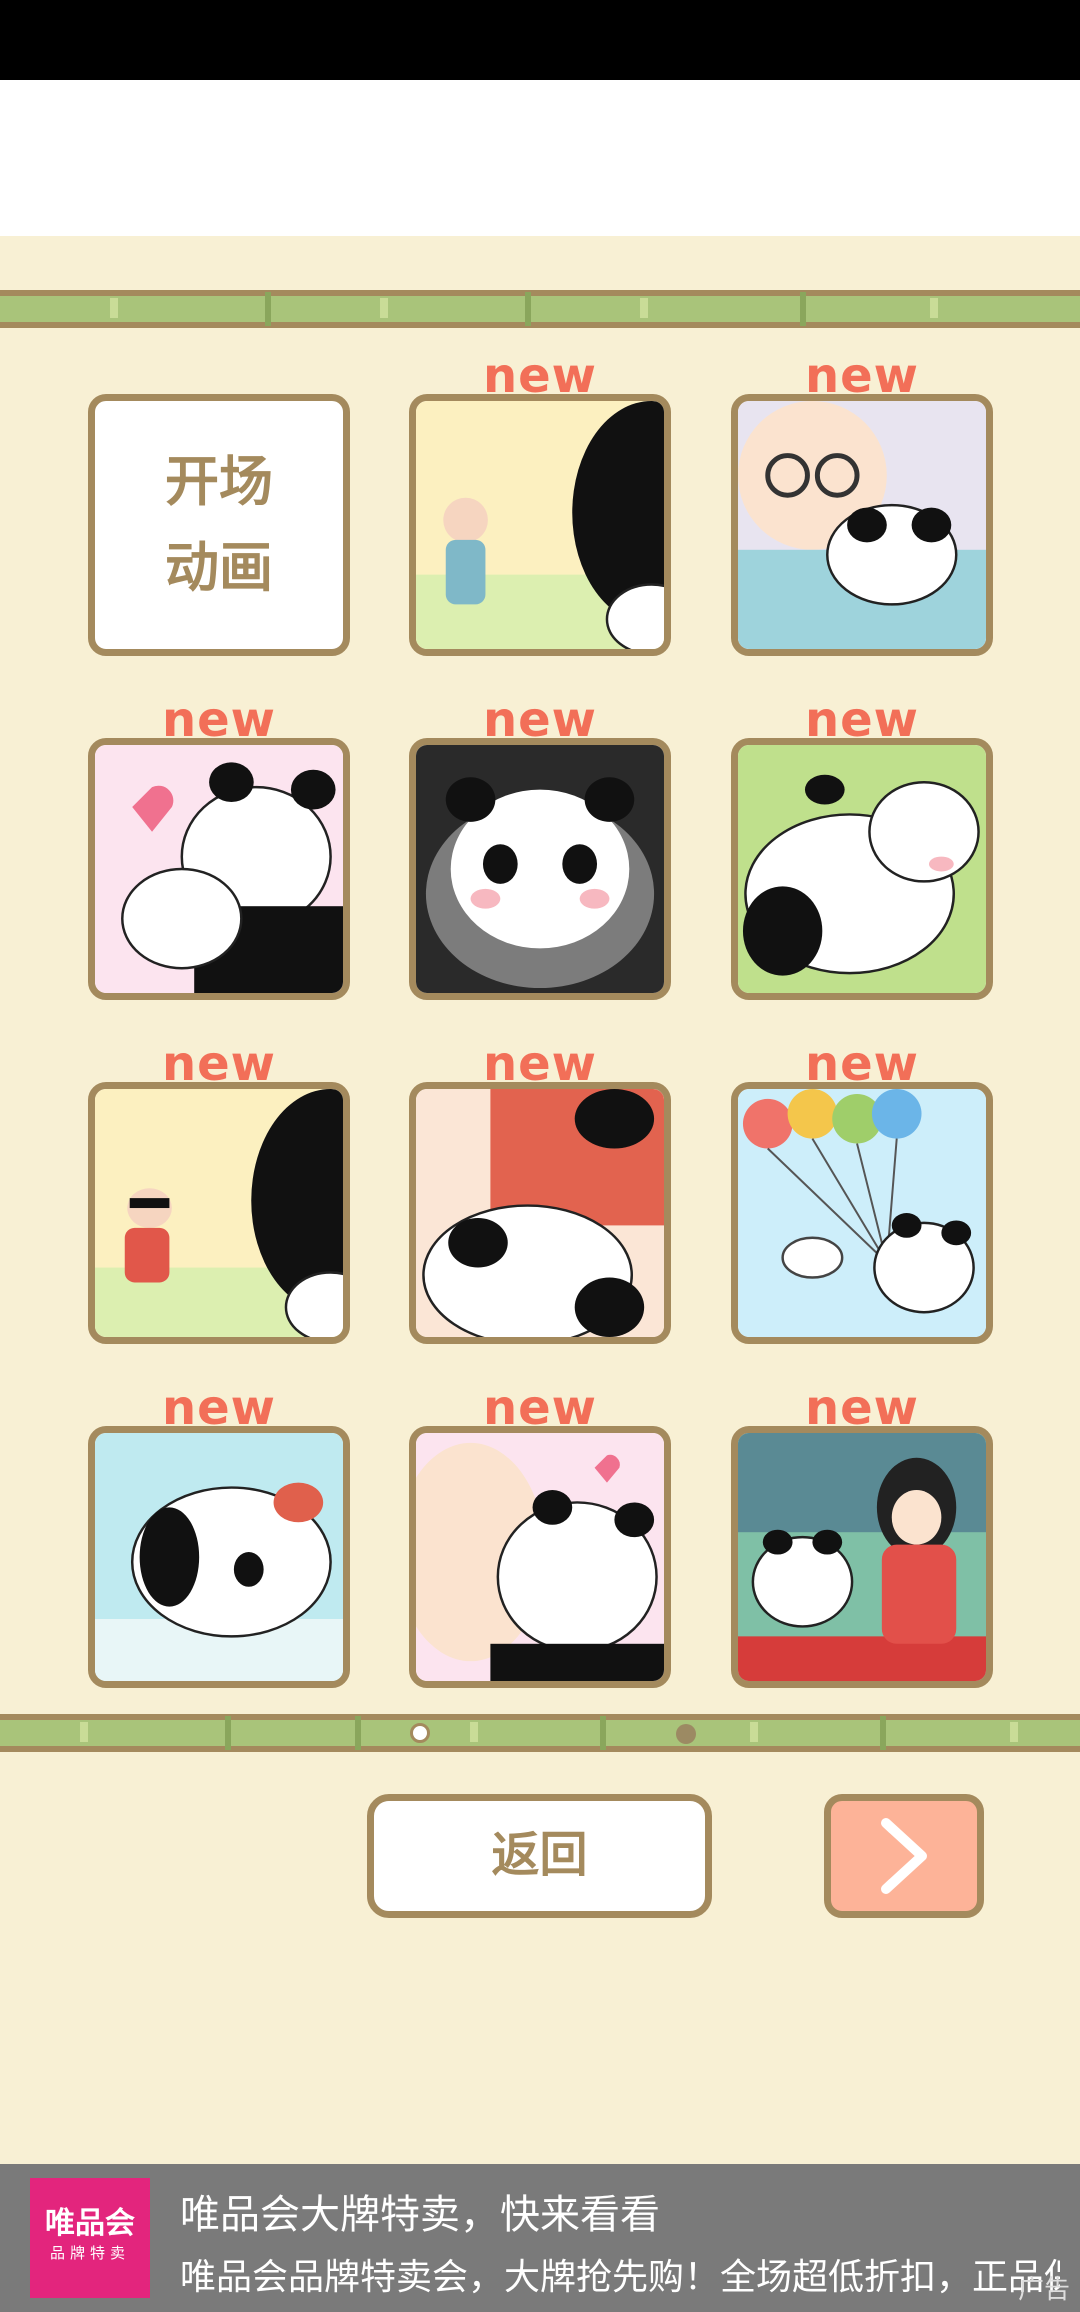  I want to click on bald-man-kissing-panda-icon, so click(540, 1557).